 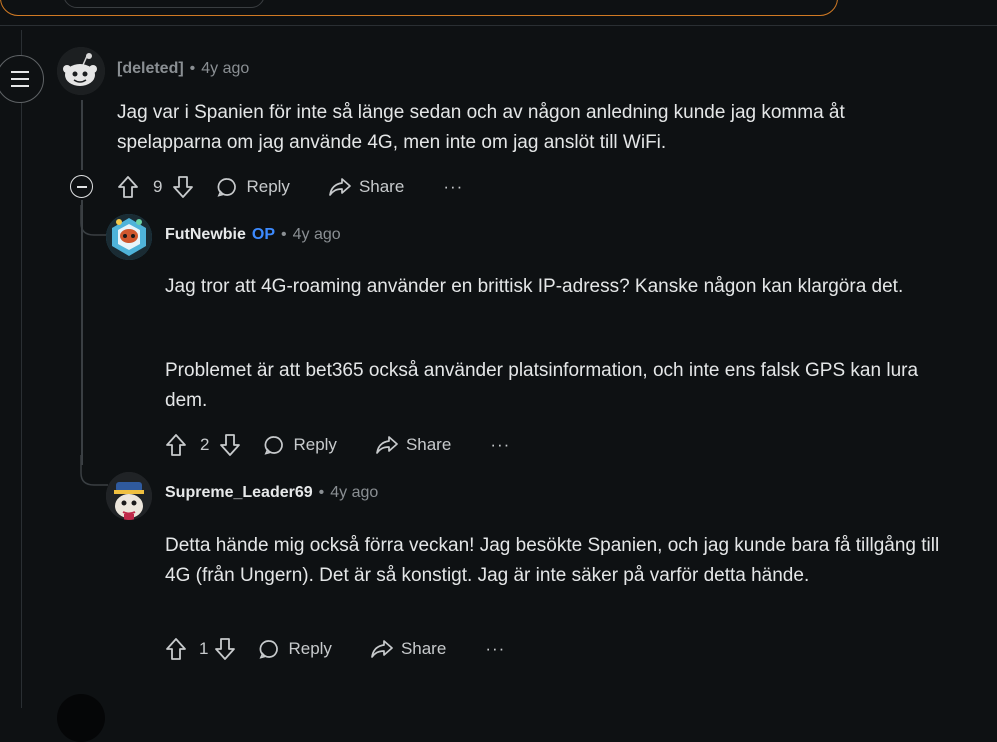 What do you see at coordinates (498, 25) in the screenshot?
I see `divider` at bounding box center [498, 25].